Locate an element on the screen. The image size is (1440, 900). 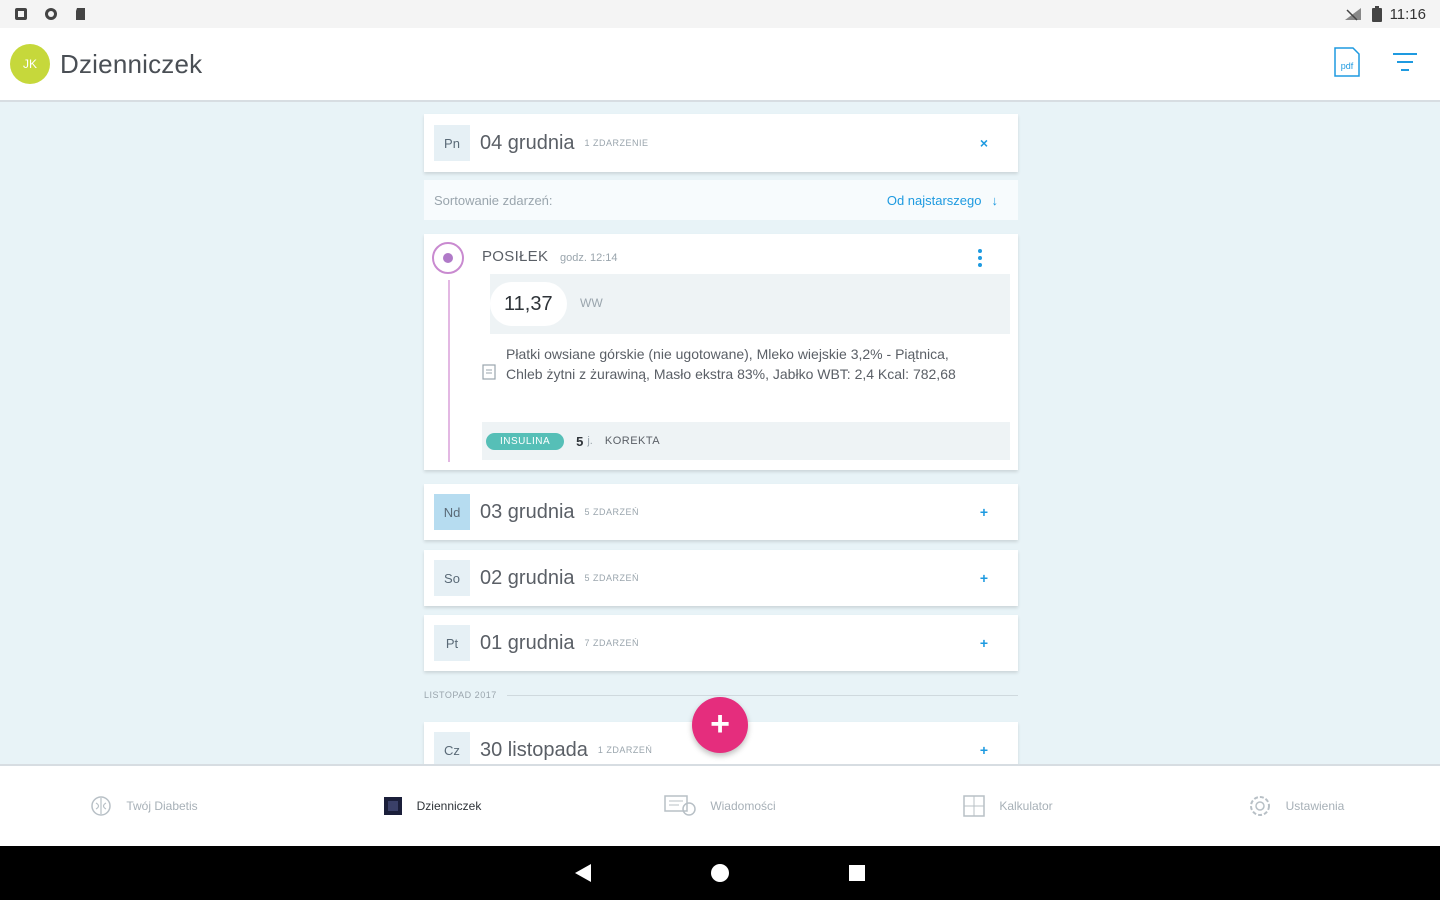
day-card-03-grudnia: Nd 03 grudnia 5 ZDARZEŃ + is located at coordinates (721, 512).